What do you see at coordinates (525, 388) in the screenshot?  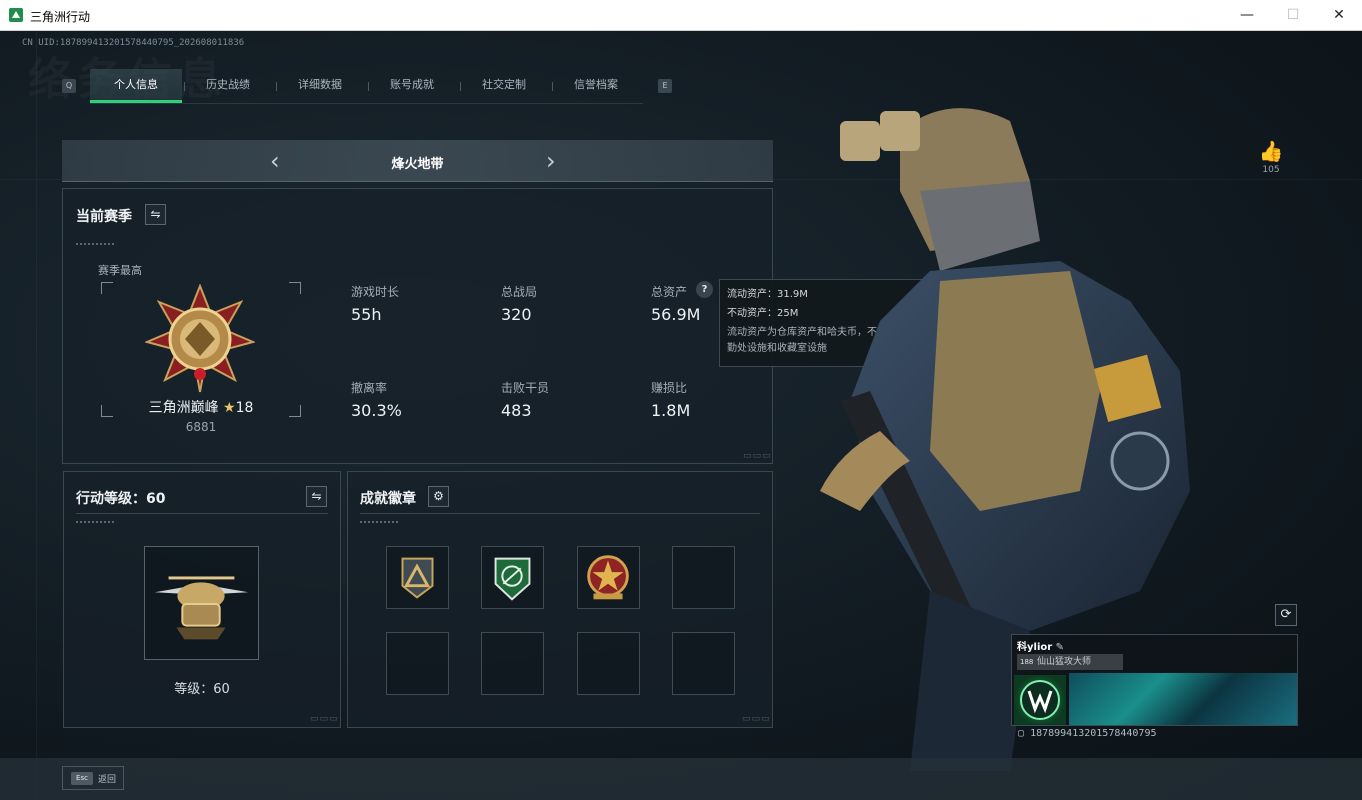 I see `stat-label-kills: 击败干员` at bounding box center [525, 388].